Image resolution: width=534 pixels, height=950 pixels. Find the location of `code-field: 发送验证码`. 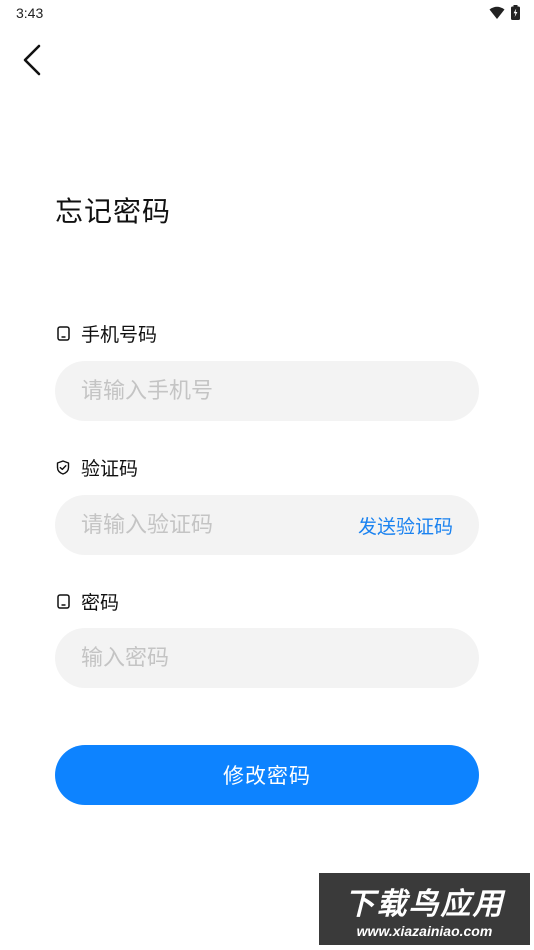

code-field: 发送验证码 is located at coordinates (267, 525).